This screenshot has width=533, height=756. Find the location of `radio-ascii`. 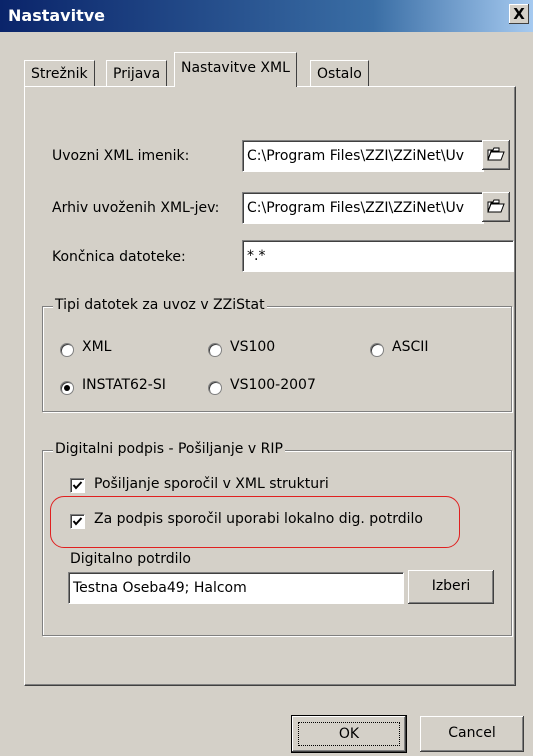

radio-ascii is located at coordinates (377, 350).